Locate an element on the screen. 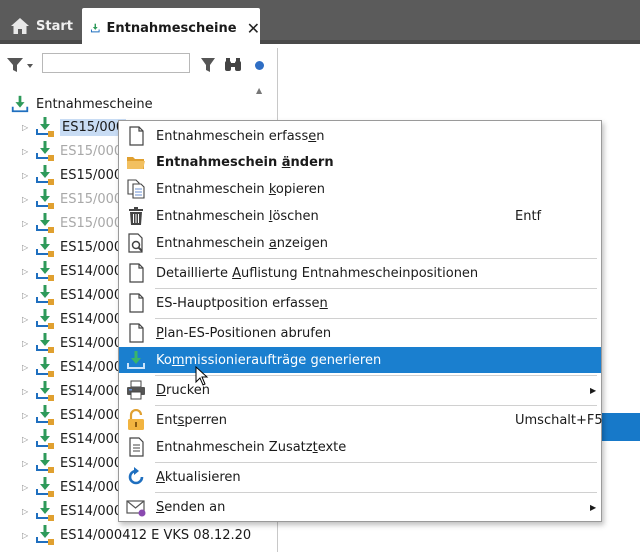 The image size is (640, 552). menu-item-kommissionierauftraege: Kommissionieraufträge generieren is located at coordinates (360, 360).